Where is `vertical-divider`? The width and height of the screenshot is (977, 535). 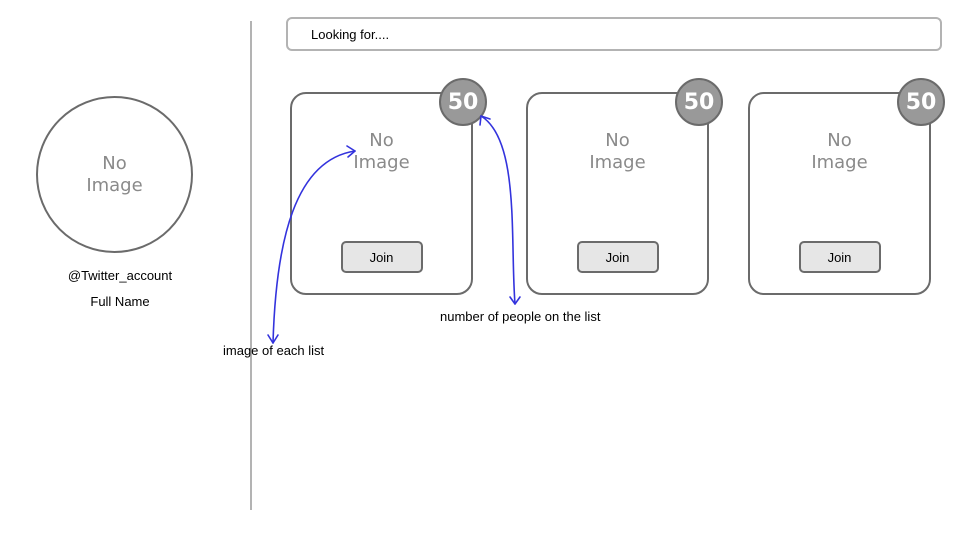
vertical-divider is located at coordinates (251, 265).